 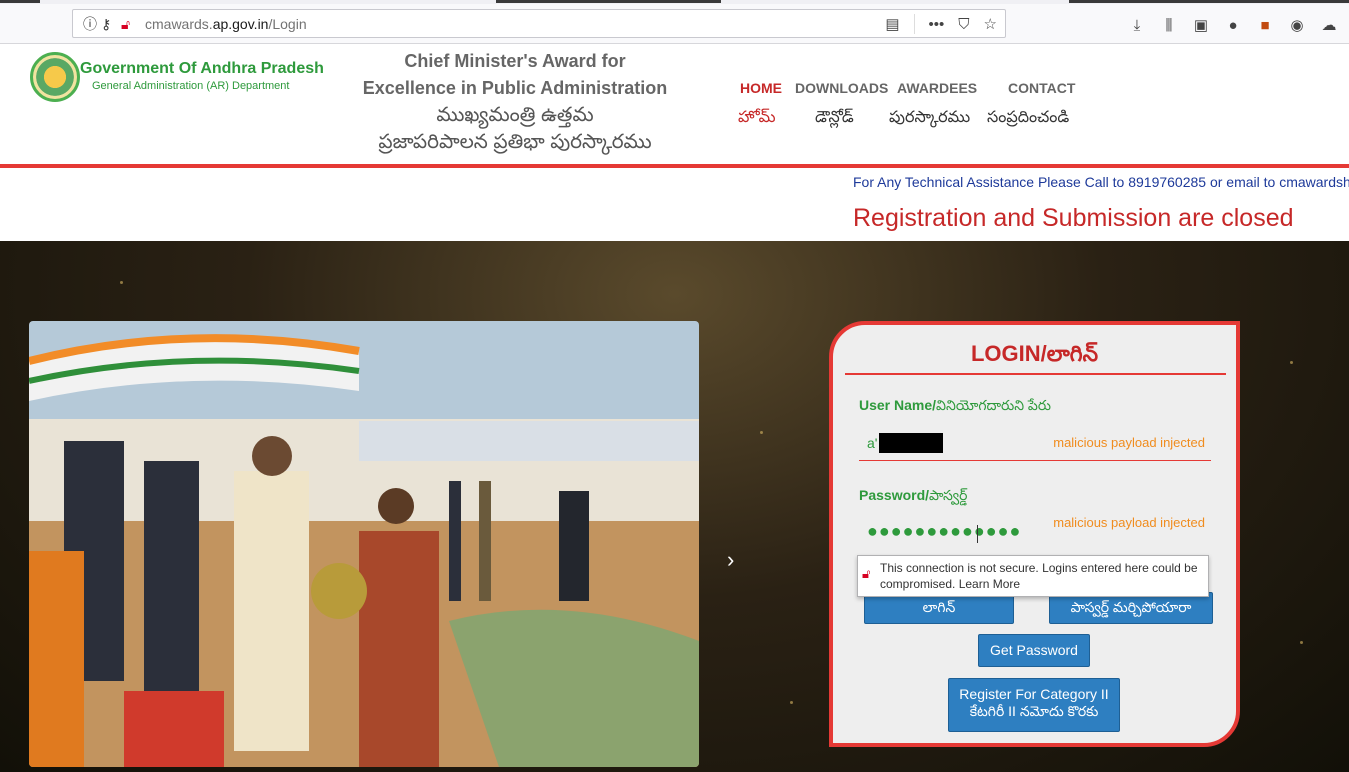 What do you see at coordinates (834, 119) in the screenshot?
I see `nav-downloads-telugu: డౌన్లోడ్` at bounding box center [834, 119].